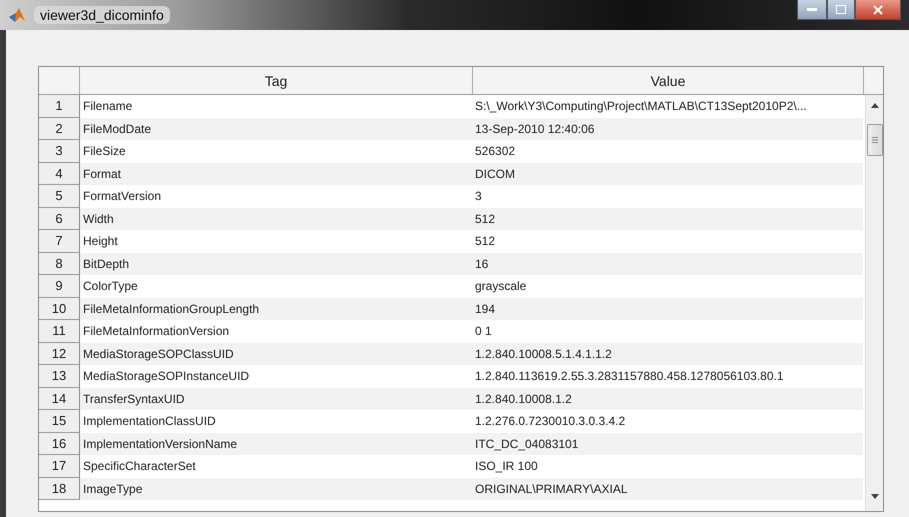  Describe the element at coordinates (171, 309) in the screenshot. I see `tag-cell-text: FileMetaInformationGroupLength` at that location.